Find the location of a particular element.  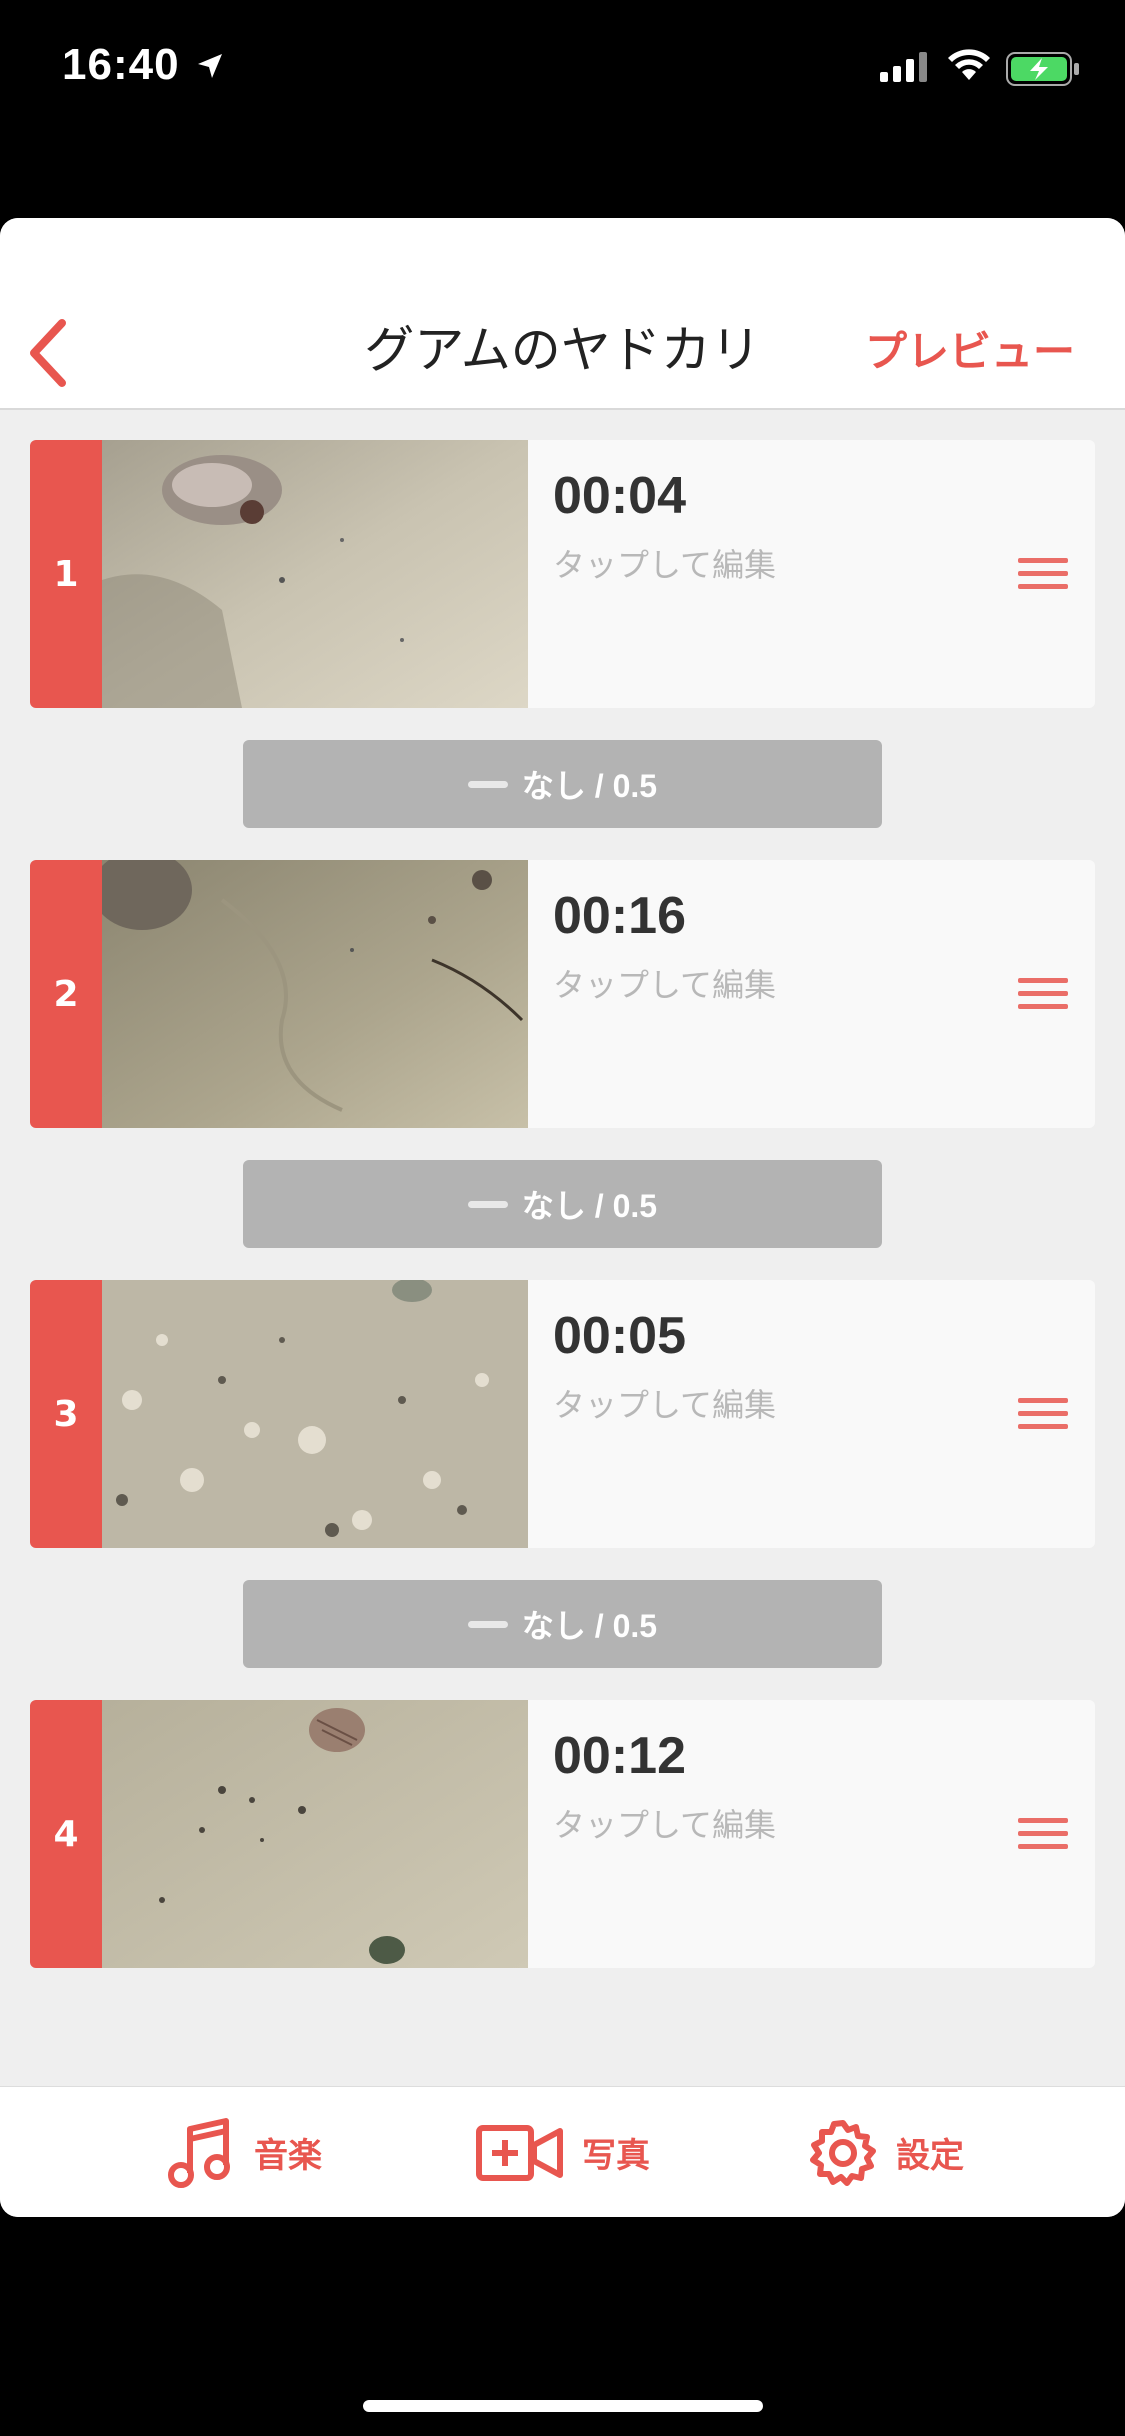

clip-index: 4 is located at coordinates (66, 1834).